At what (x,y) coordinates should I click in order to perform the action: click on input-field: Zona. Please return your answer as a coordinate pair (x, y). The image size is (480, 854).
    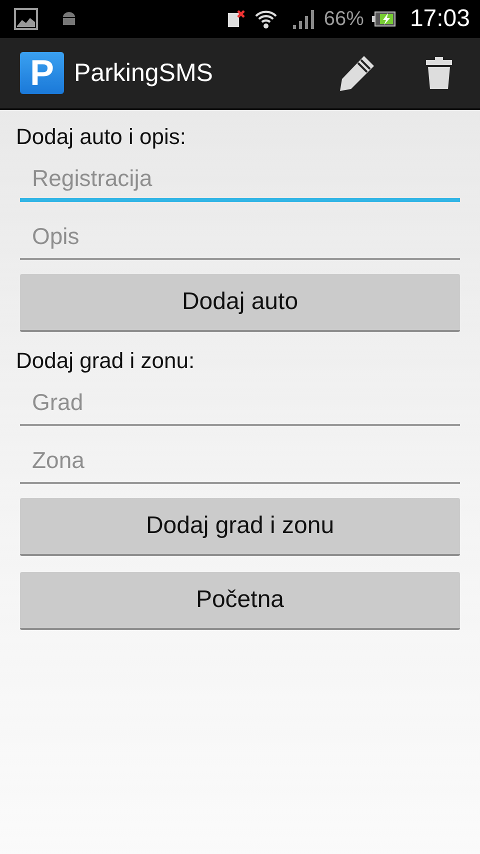
    Looking at the image, I should click on (240, 461).